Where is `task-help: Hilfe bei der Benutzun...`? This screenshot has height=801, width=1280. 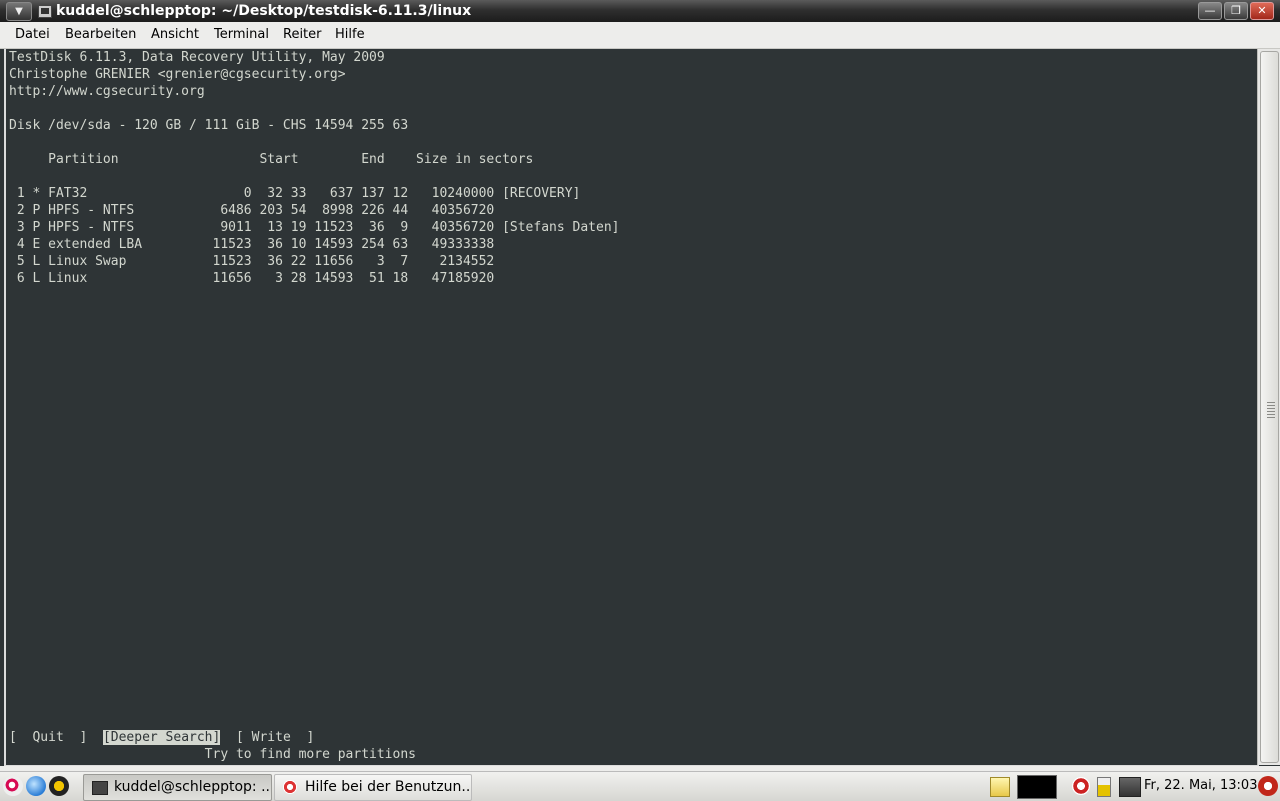 task-help: Hilfe bei der Benutzun... is located at coordinates (373, 787).